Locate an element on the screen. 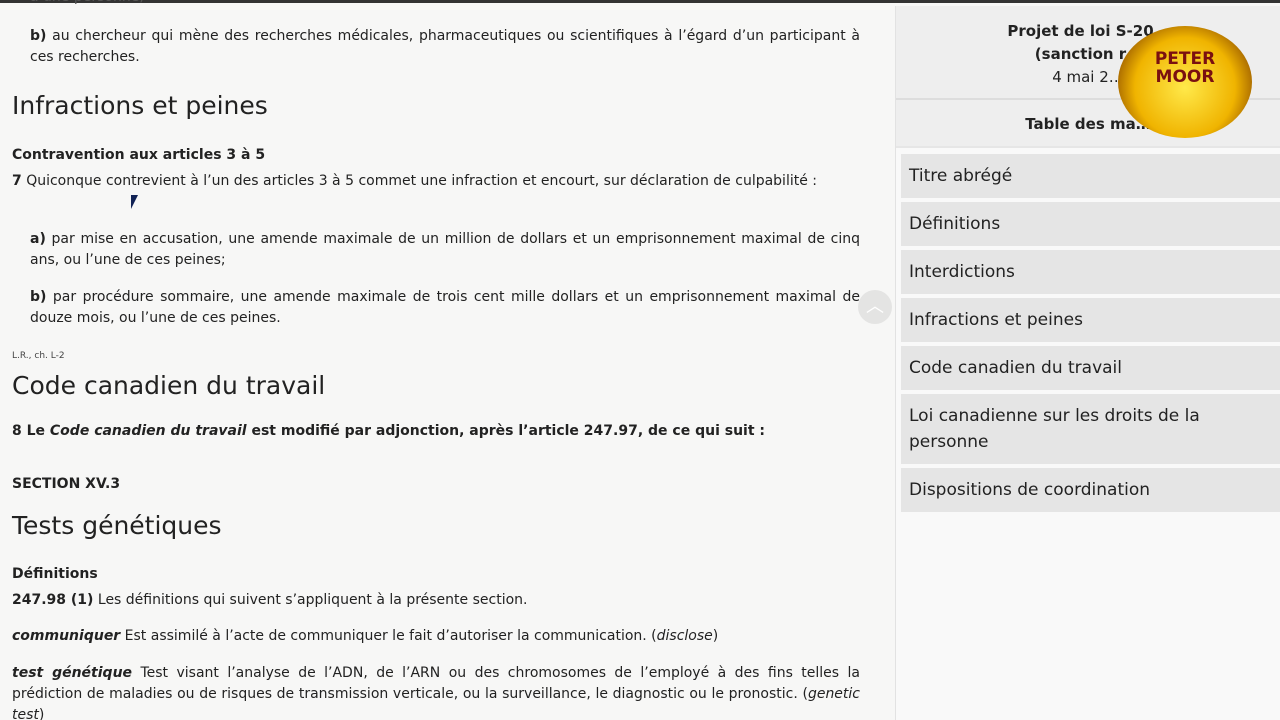  term: communiquer is located at coordinates (66, 636).